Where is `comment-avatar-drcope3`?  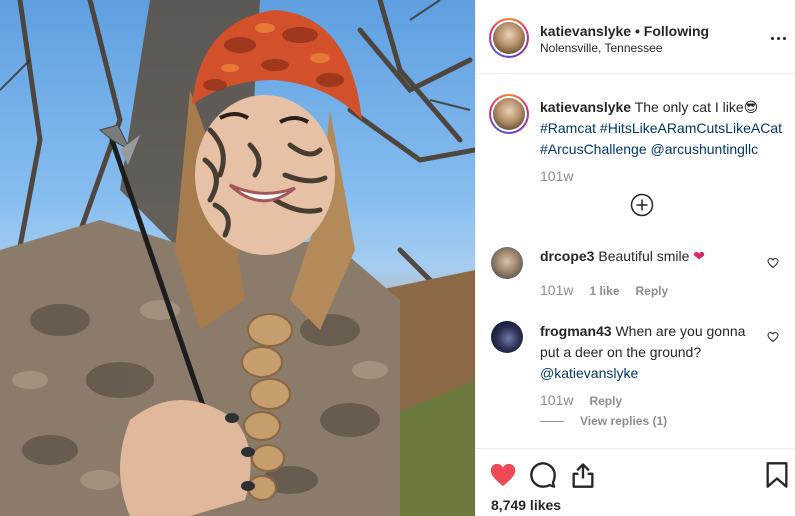 comment-avatar-drcope3 is located at coordinates (507, 263).